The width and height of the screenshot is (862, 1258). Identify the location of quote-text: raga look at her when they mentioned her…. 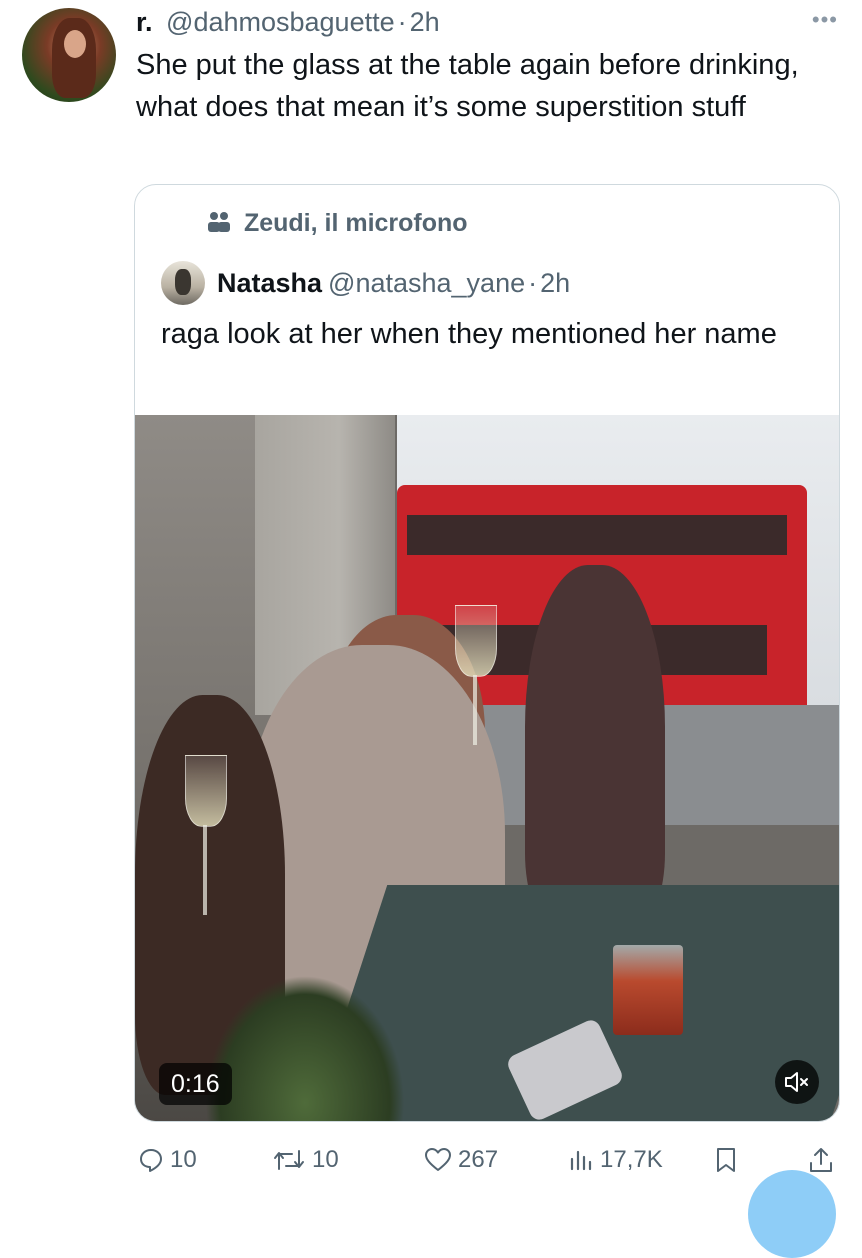
(469, 334).